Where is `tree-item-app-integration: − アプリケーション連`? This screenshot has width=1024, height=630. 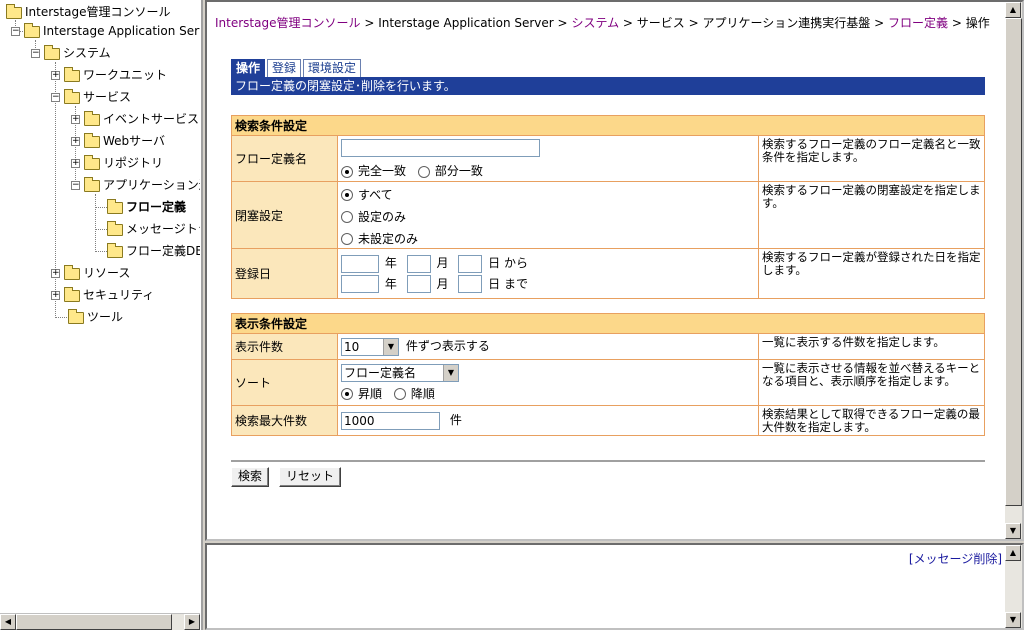 tree-item-app-integration: − アプリケーション連 is located at coordinates (135, 185).